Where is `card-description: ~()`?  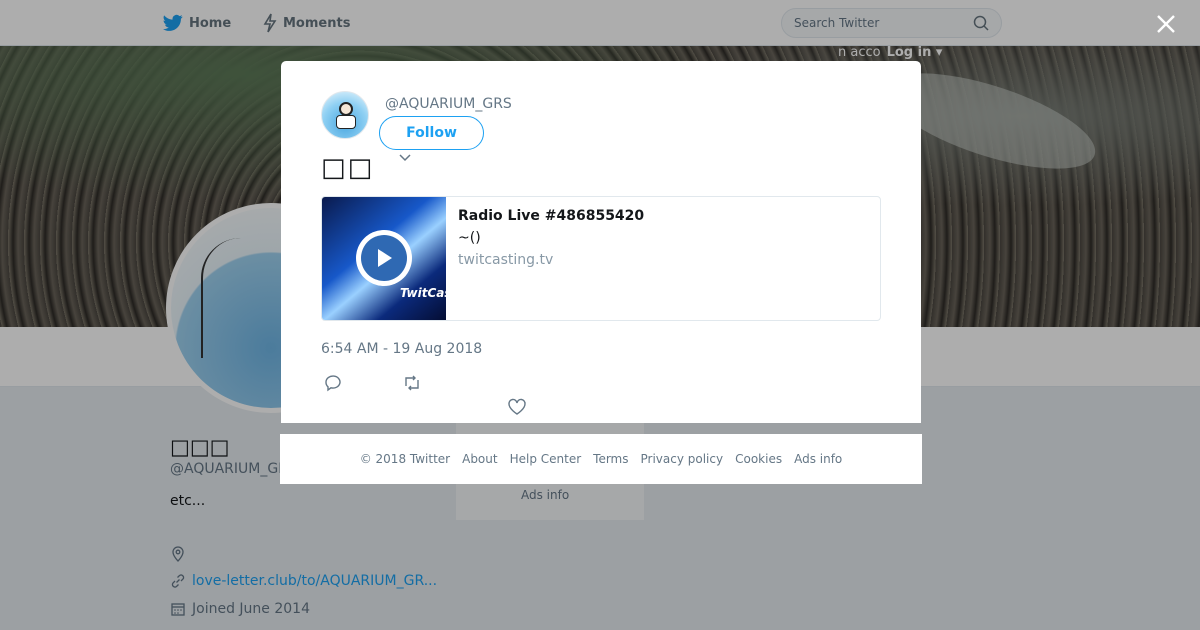
card-description: ~() is located at coordinates (469, 238).